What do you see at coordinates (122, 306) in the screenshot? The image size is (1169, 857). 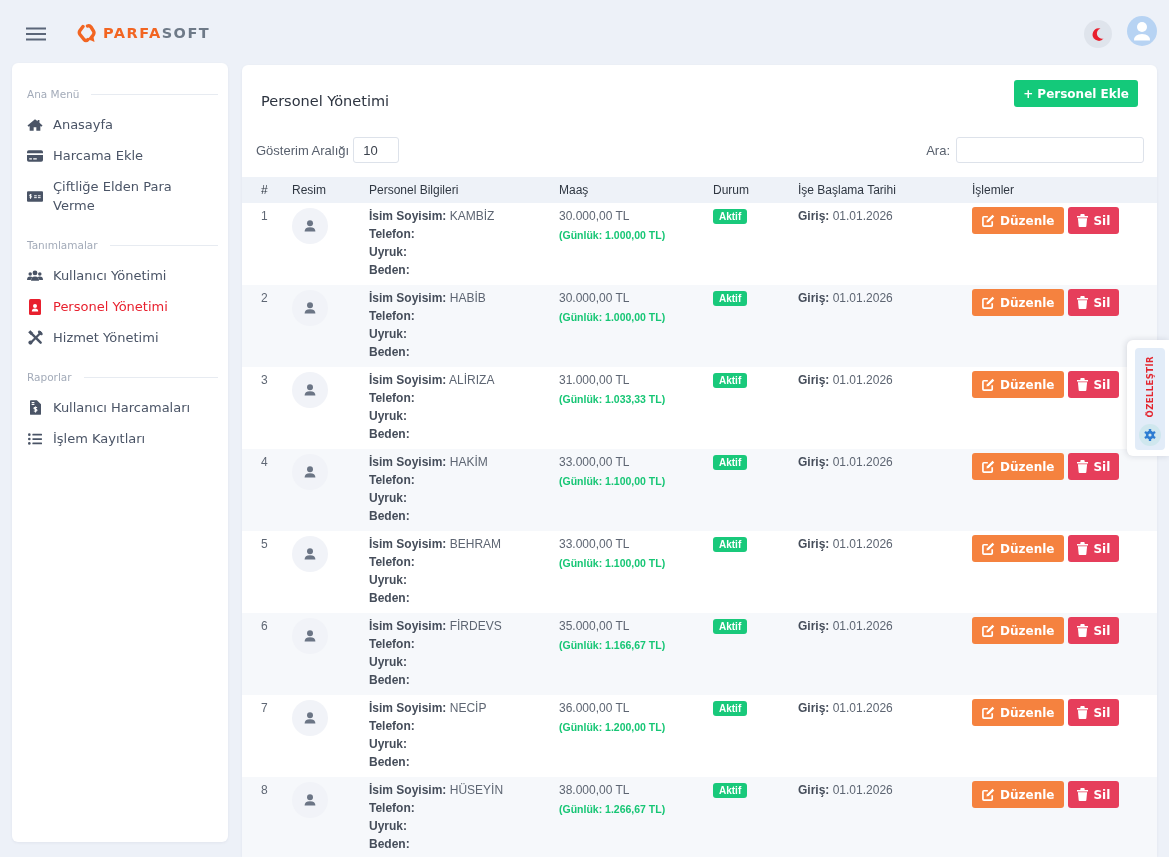 I see `sidebar-item: Personel Yönetimi` at bounding box center [122, 306].